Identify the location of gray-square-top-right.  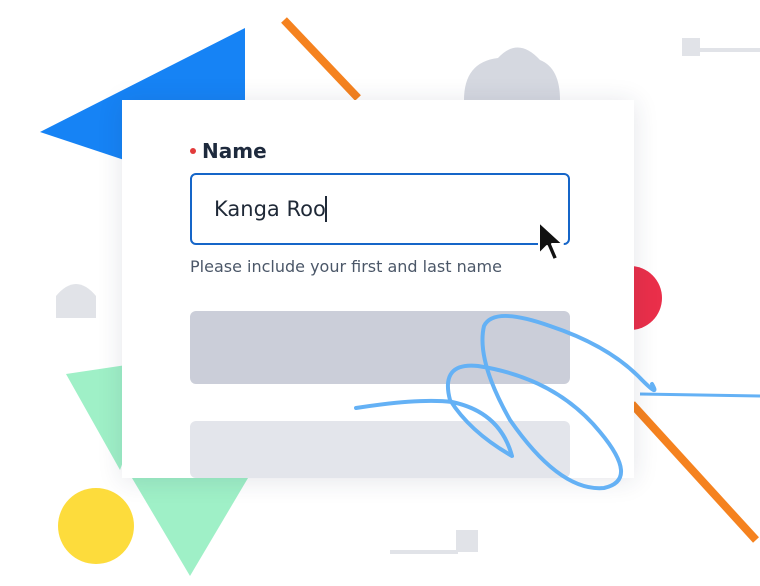
(691, 47).